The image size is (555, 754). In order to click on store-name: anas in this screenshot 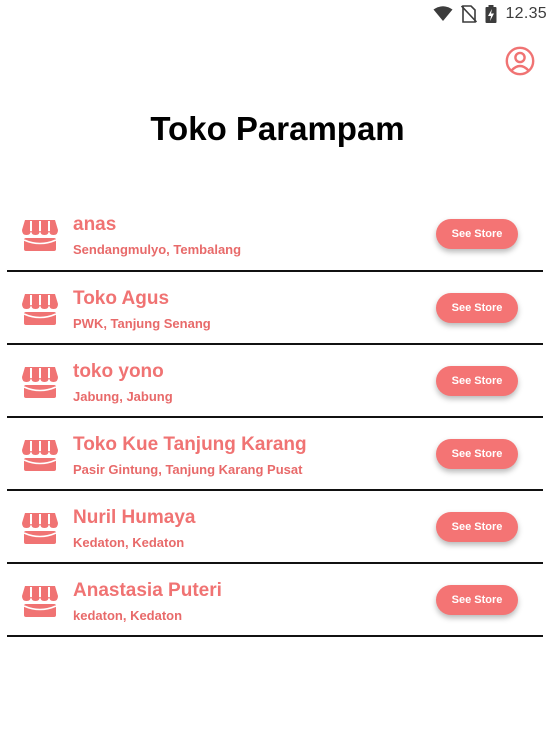, I will do `click(95, 224)`.